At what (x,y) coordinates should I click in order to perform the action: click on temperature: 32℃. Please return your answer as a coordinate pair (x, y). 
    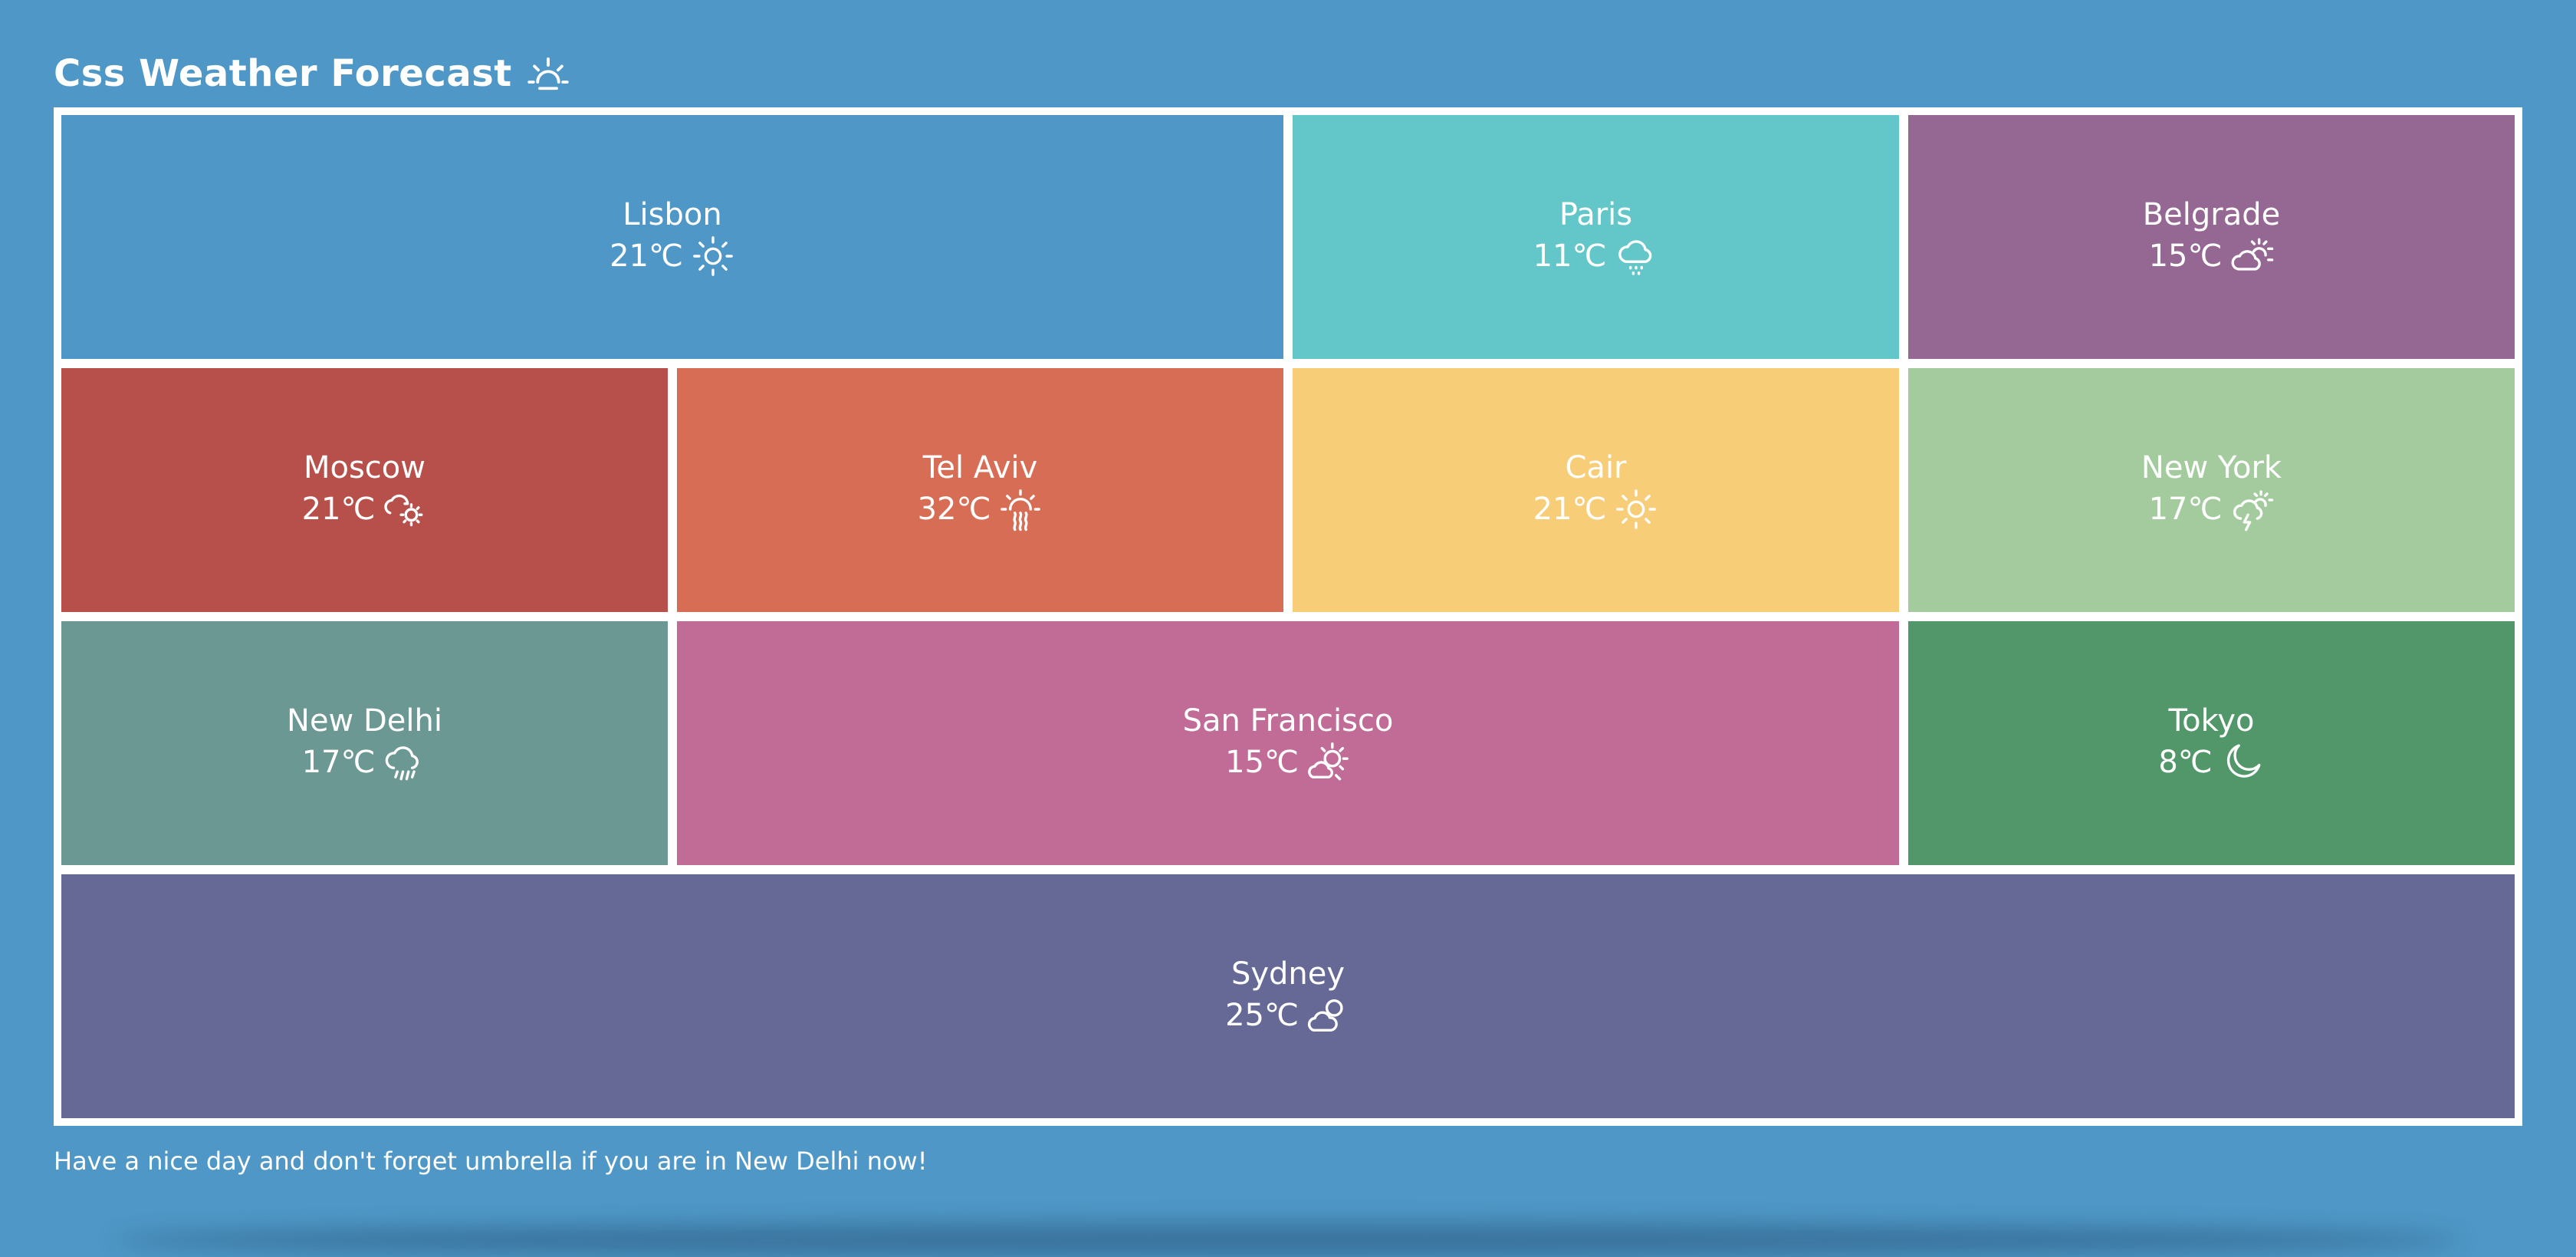
    Looking at the image, I should click on (954, 510).